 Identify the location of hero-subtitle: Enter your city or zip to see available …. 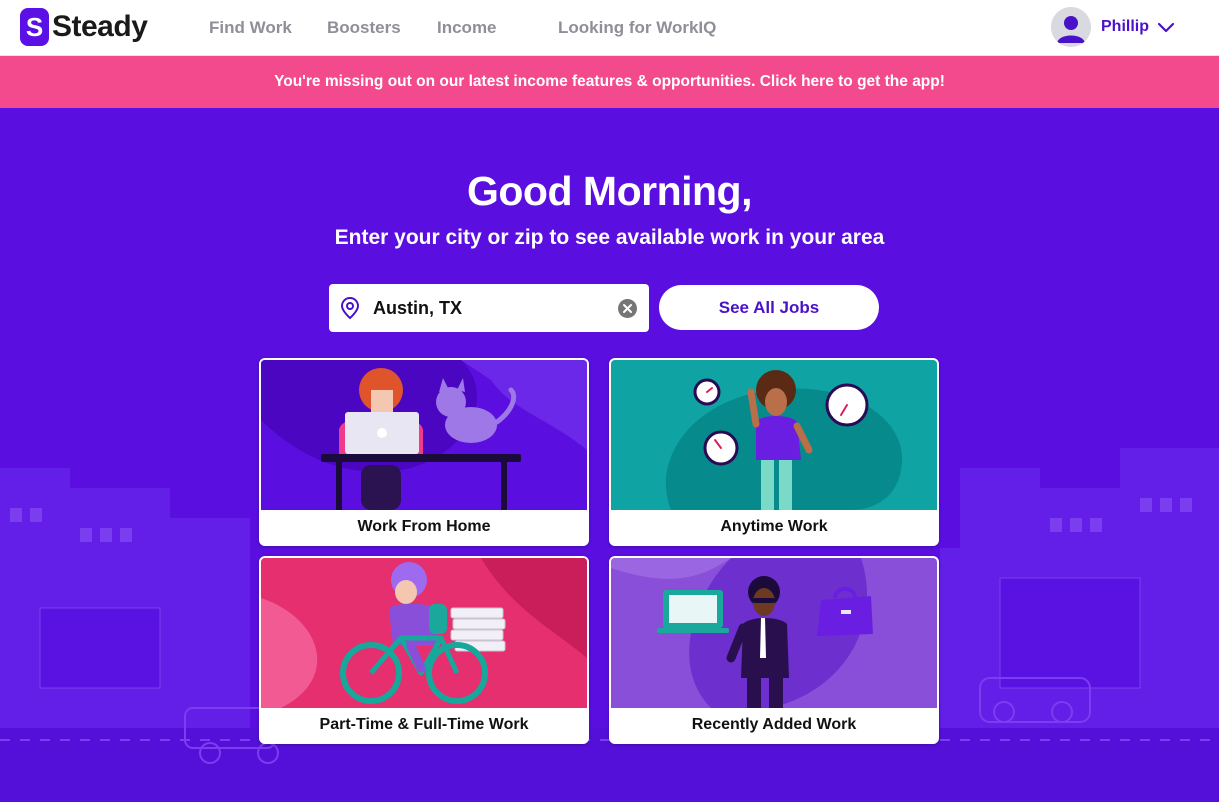
(609, 237).